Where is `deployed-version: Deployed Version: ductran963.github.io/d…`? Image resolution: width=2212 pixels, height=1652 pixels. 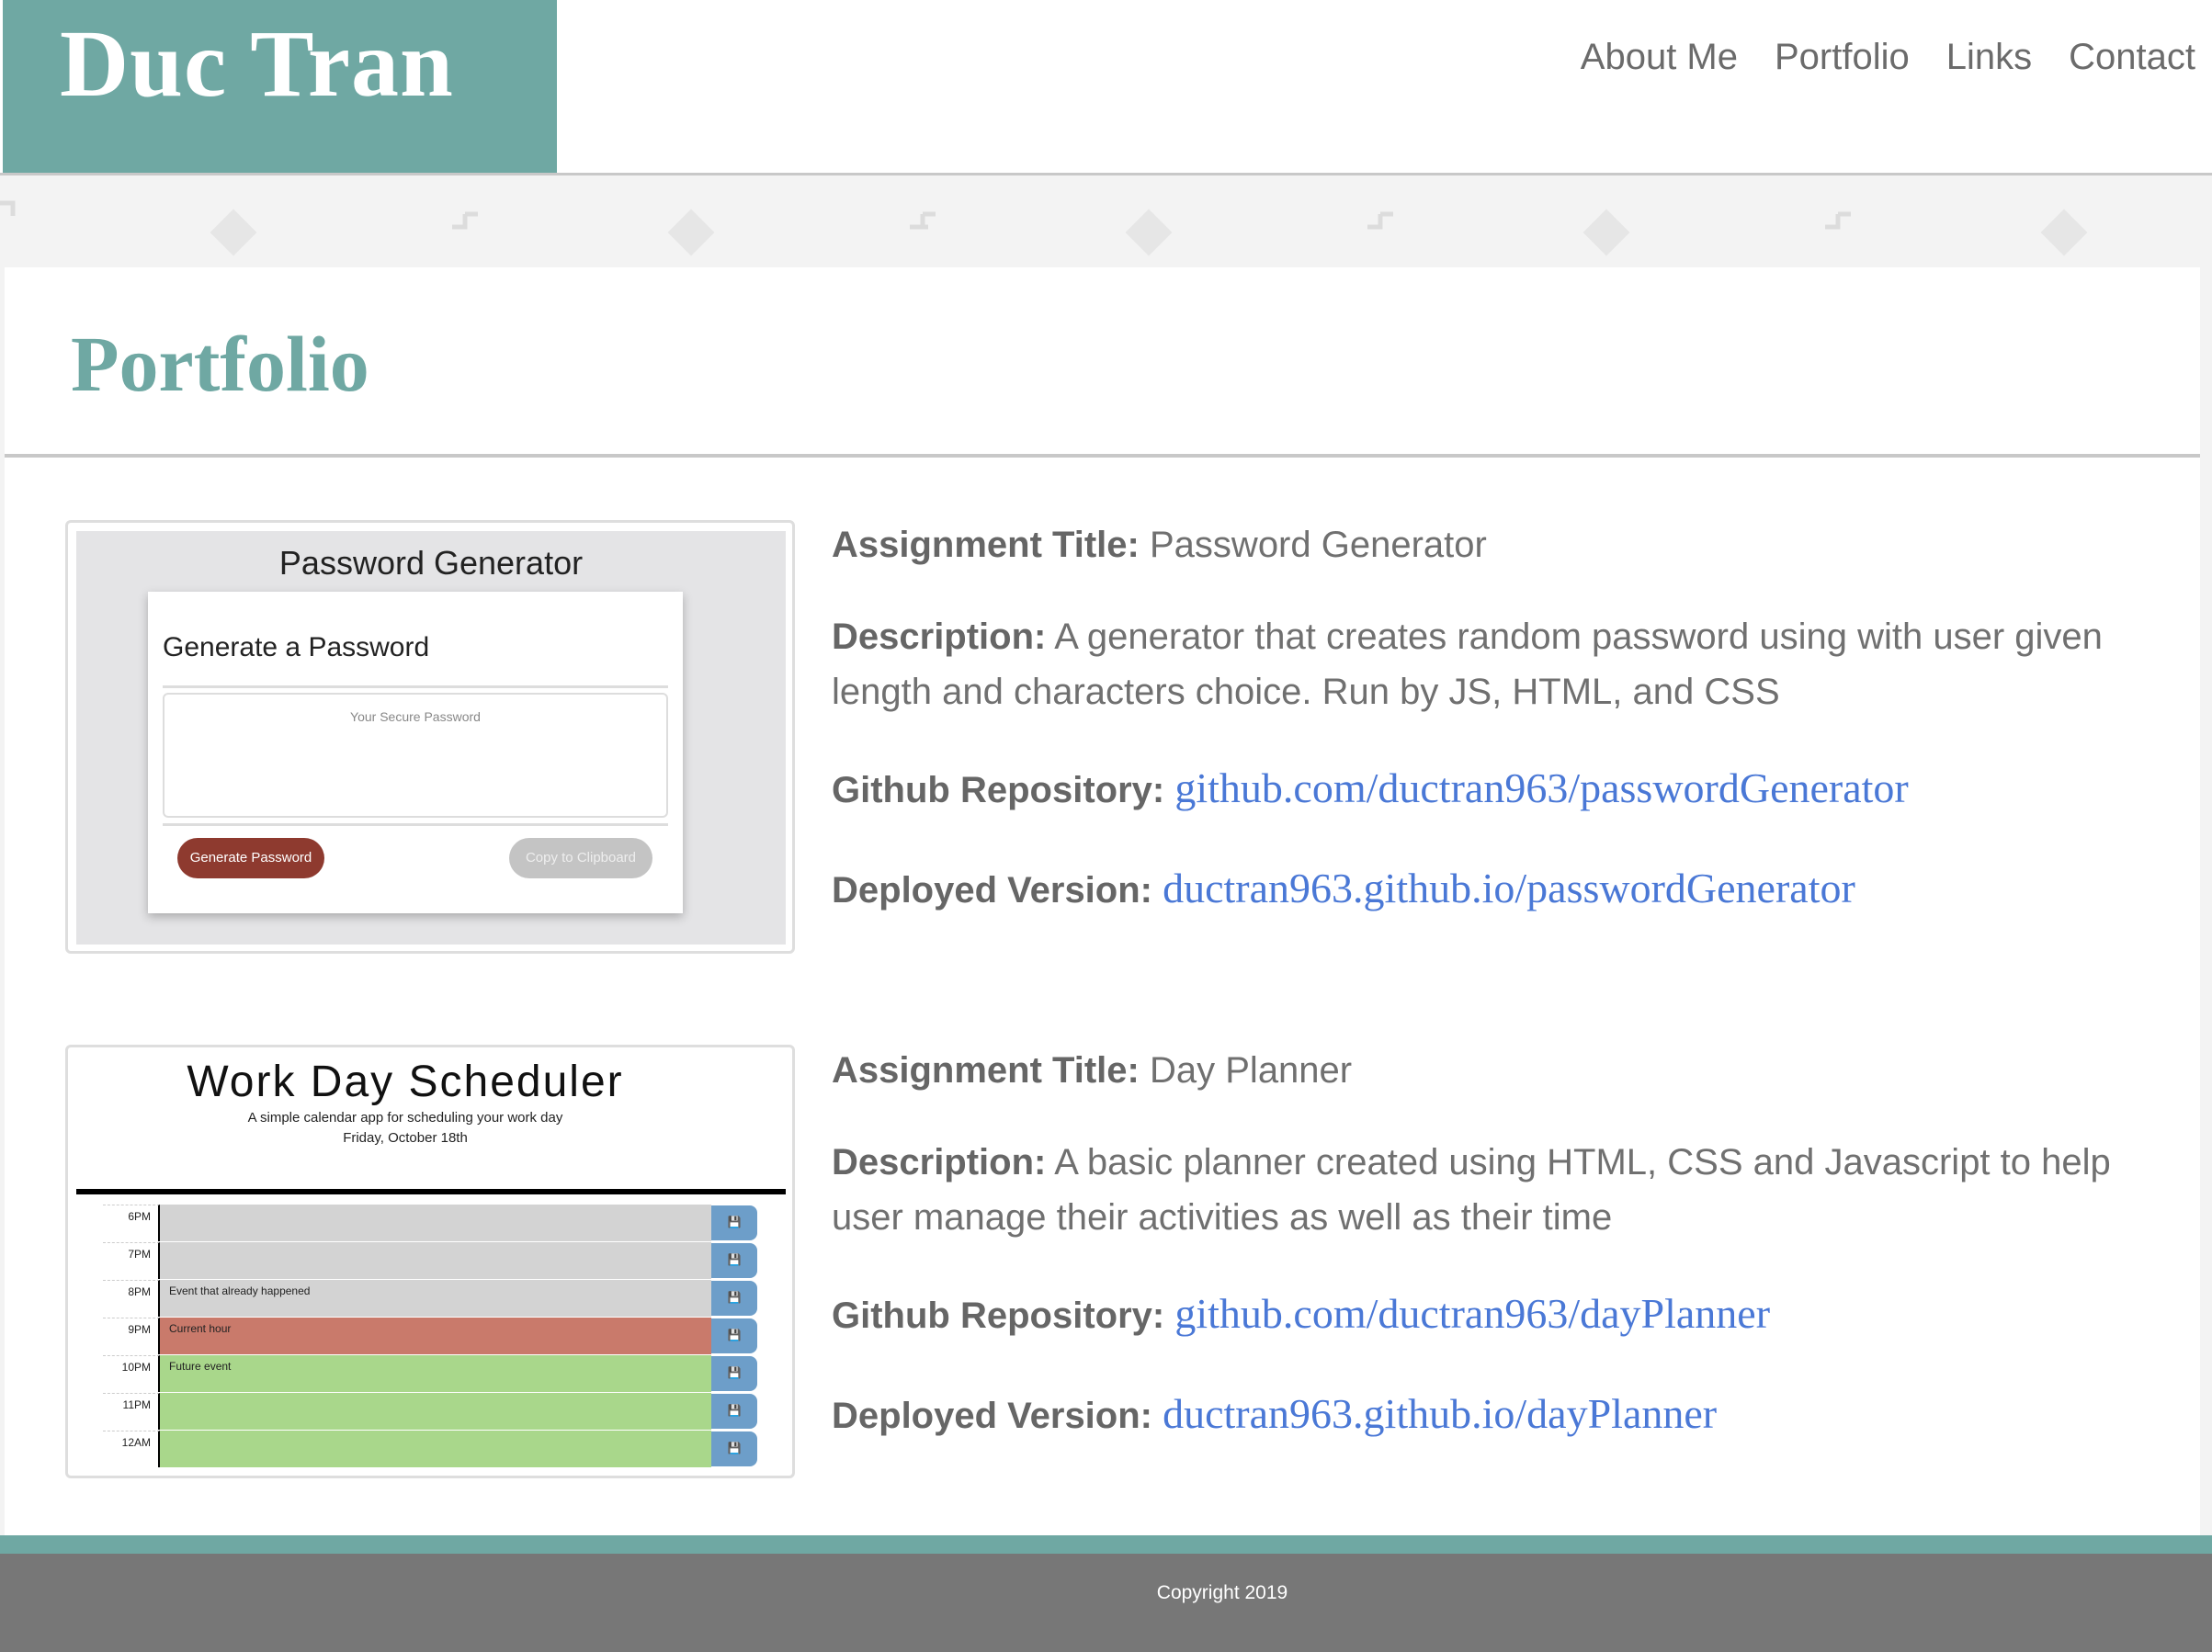 deployed-version: Deployed Version: ductran963.github.io/d… is located at coordinates (1512, 1414).